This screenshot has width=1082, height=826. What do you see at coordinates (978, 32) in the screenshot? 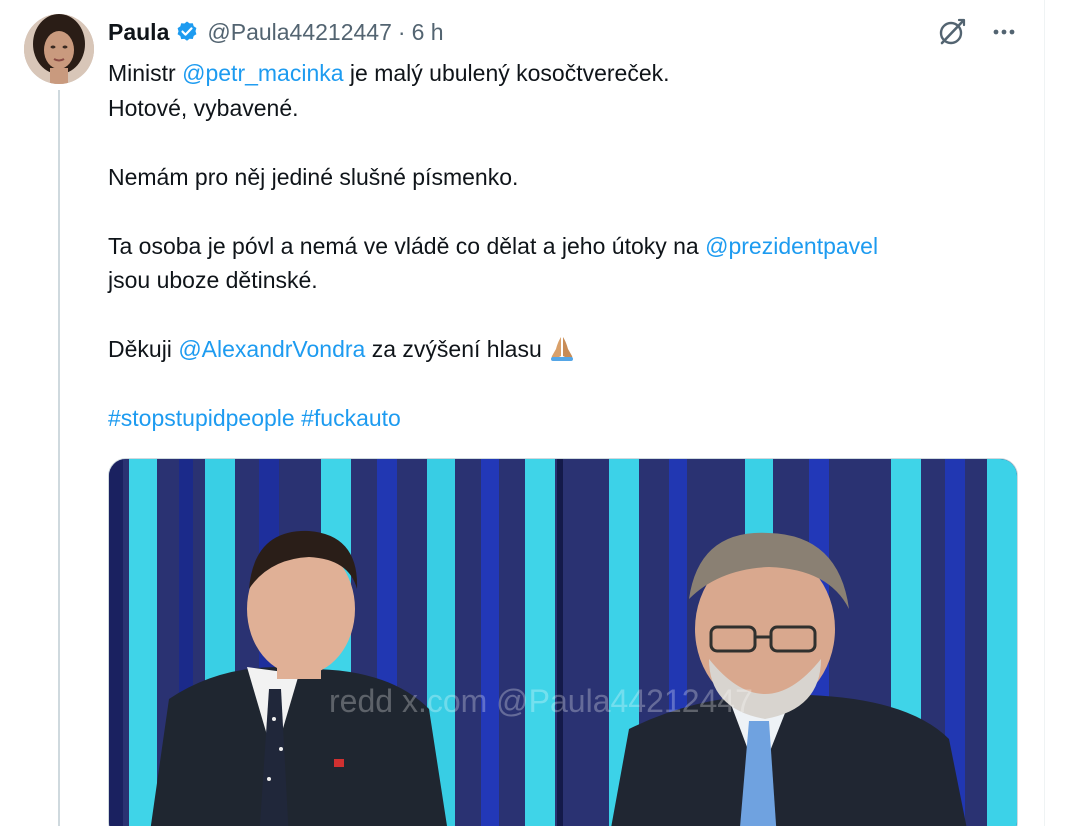
I see `tweet-actions` at bounding box center [978, 32].